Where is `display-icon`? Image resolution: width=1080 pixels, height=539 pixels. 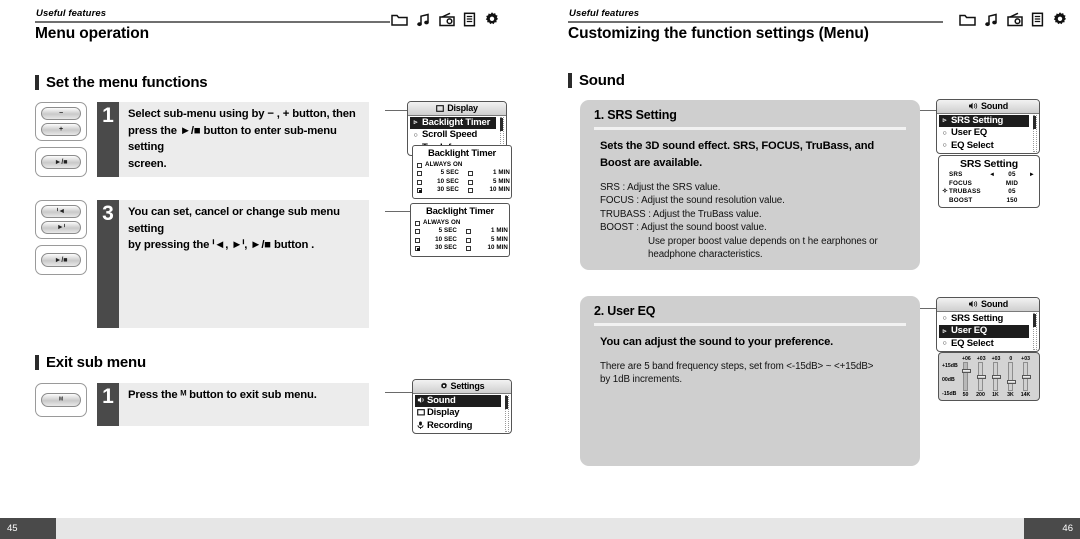
display-icon is located at coordinates (421, 413).